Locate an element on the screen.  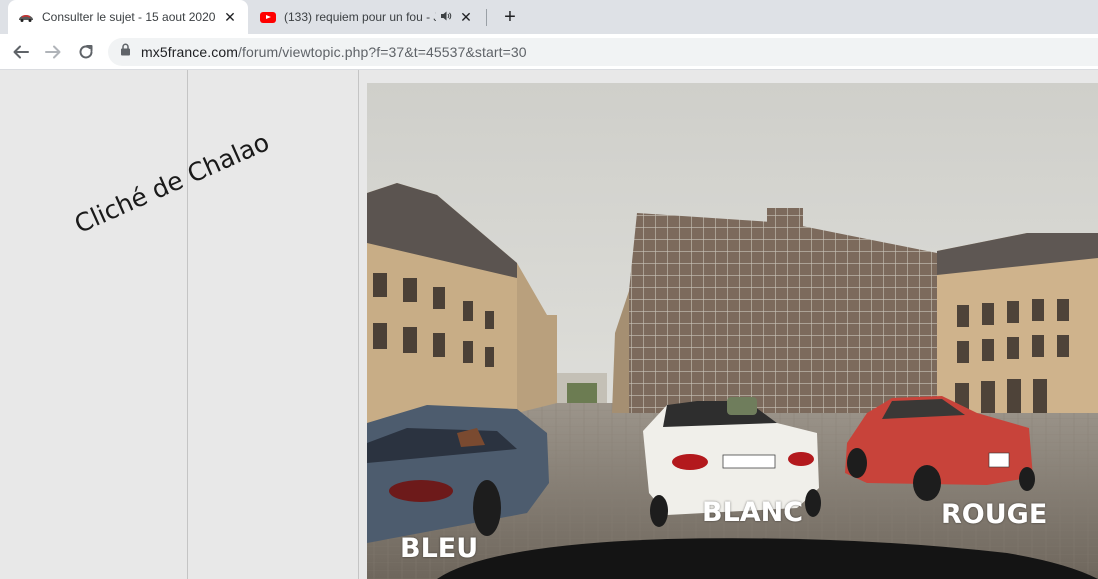
reload-icon is located at coordinates (86, 52).